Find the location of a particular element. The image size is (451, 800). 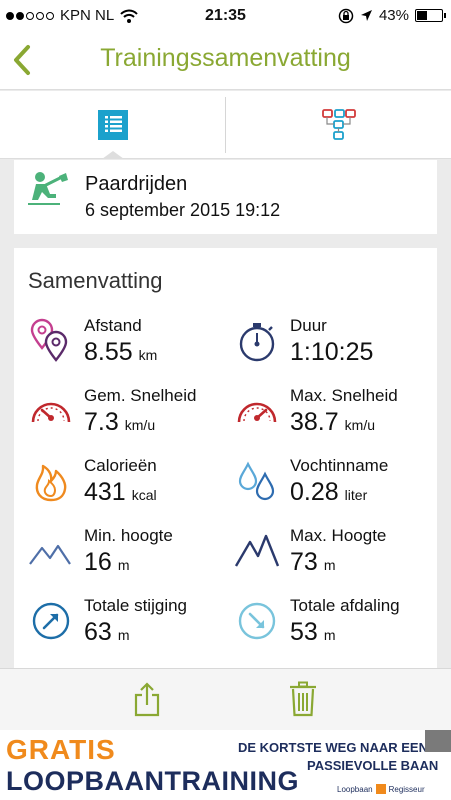

metric-label: Totale afdaling is located at coordinates (345, 605).